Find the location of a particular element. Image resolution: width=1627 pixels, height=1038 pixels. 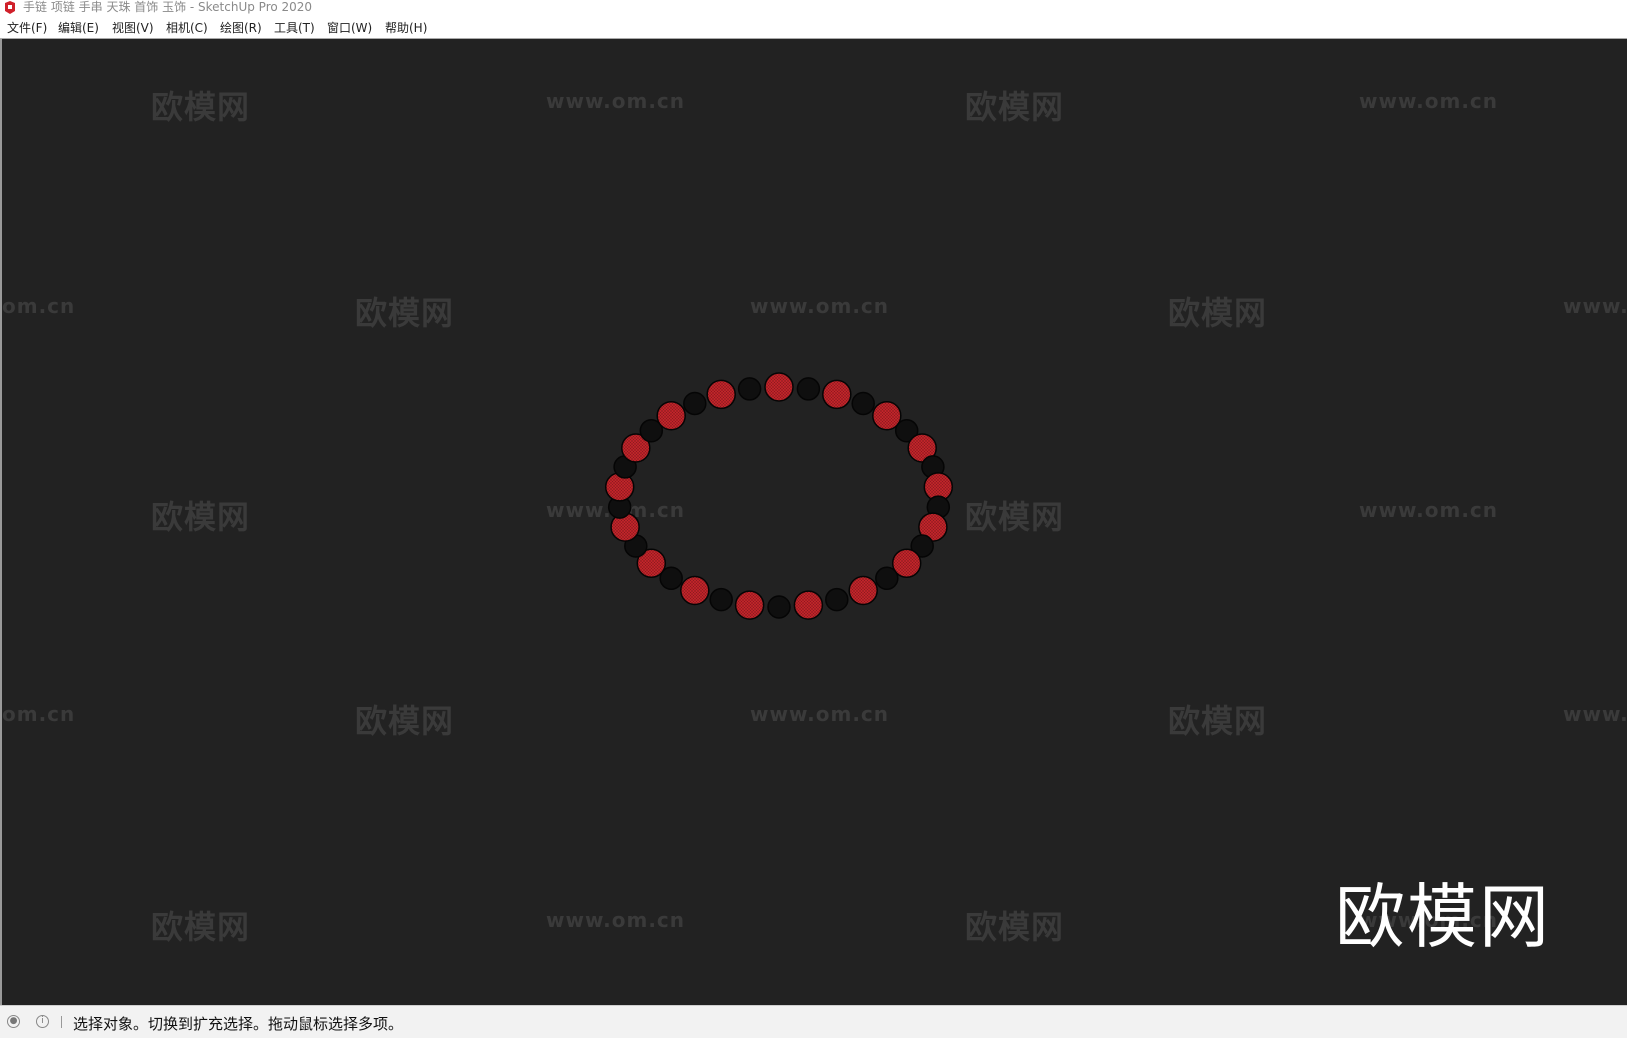

status-bar: ● i 选择对象。切换到扩充选择。拖动鼠标选择多项。 is located at coordinates (813, 1021).